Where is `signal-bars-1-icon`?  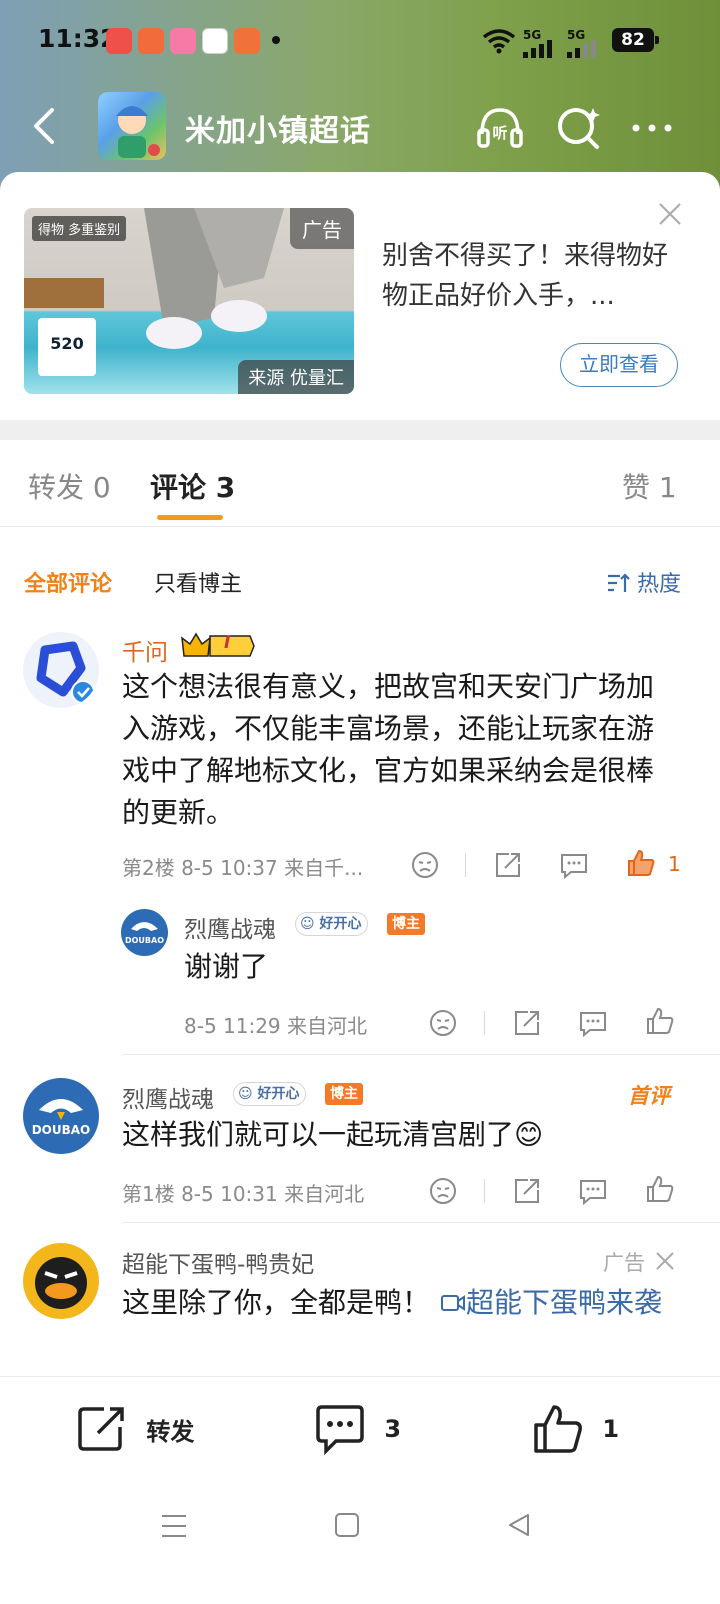 signal-bars-1-icon is located at coordinates (537, 47).